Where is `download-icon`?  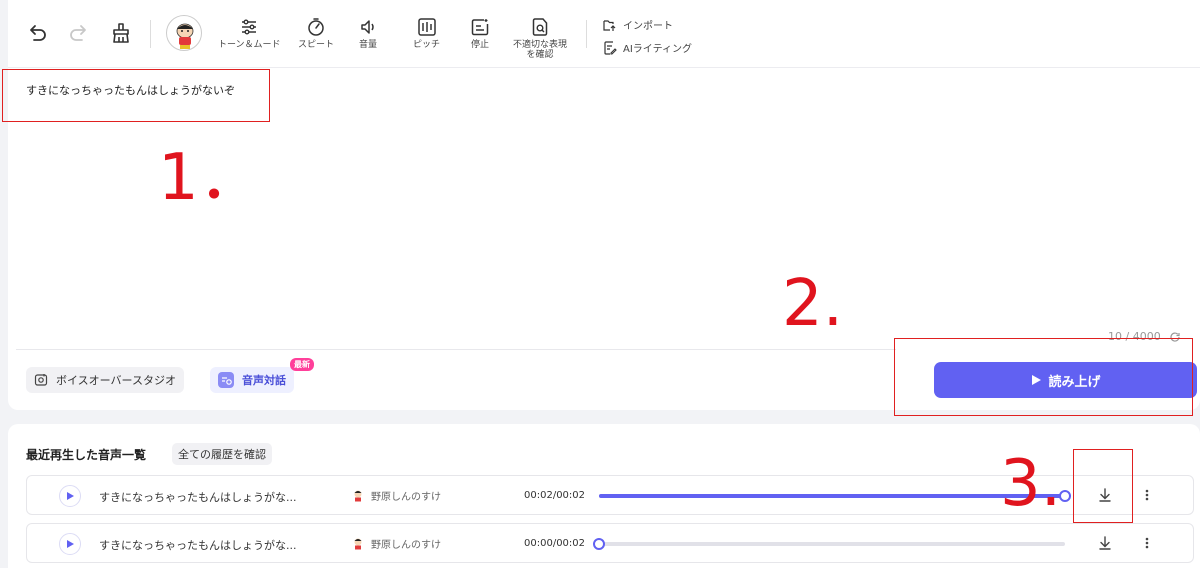
download-icon is located at coordinates (1105, 543).